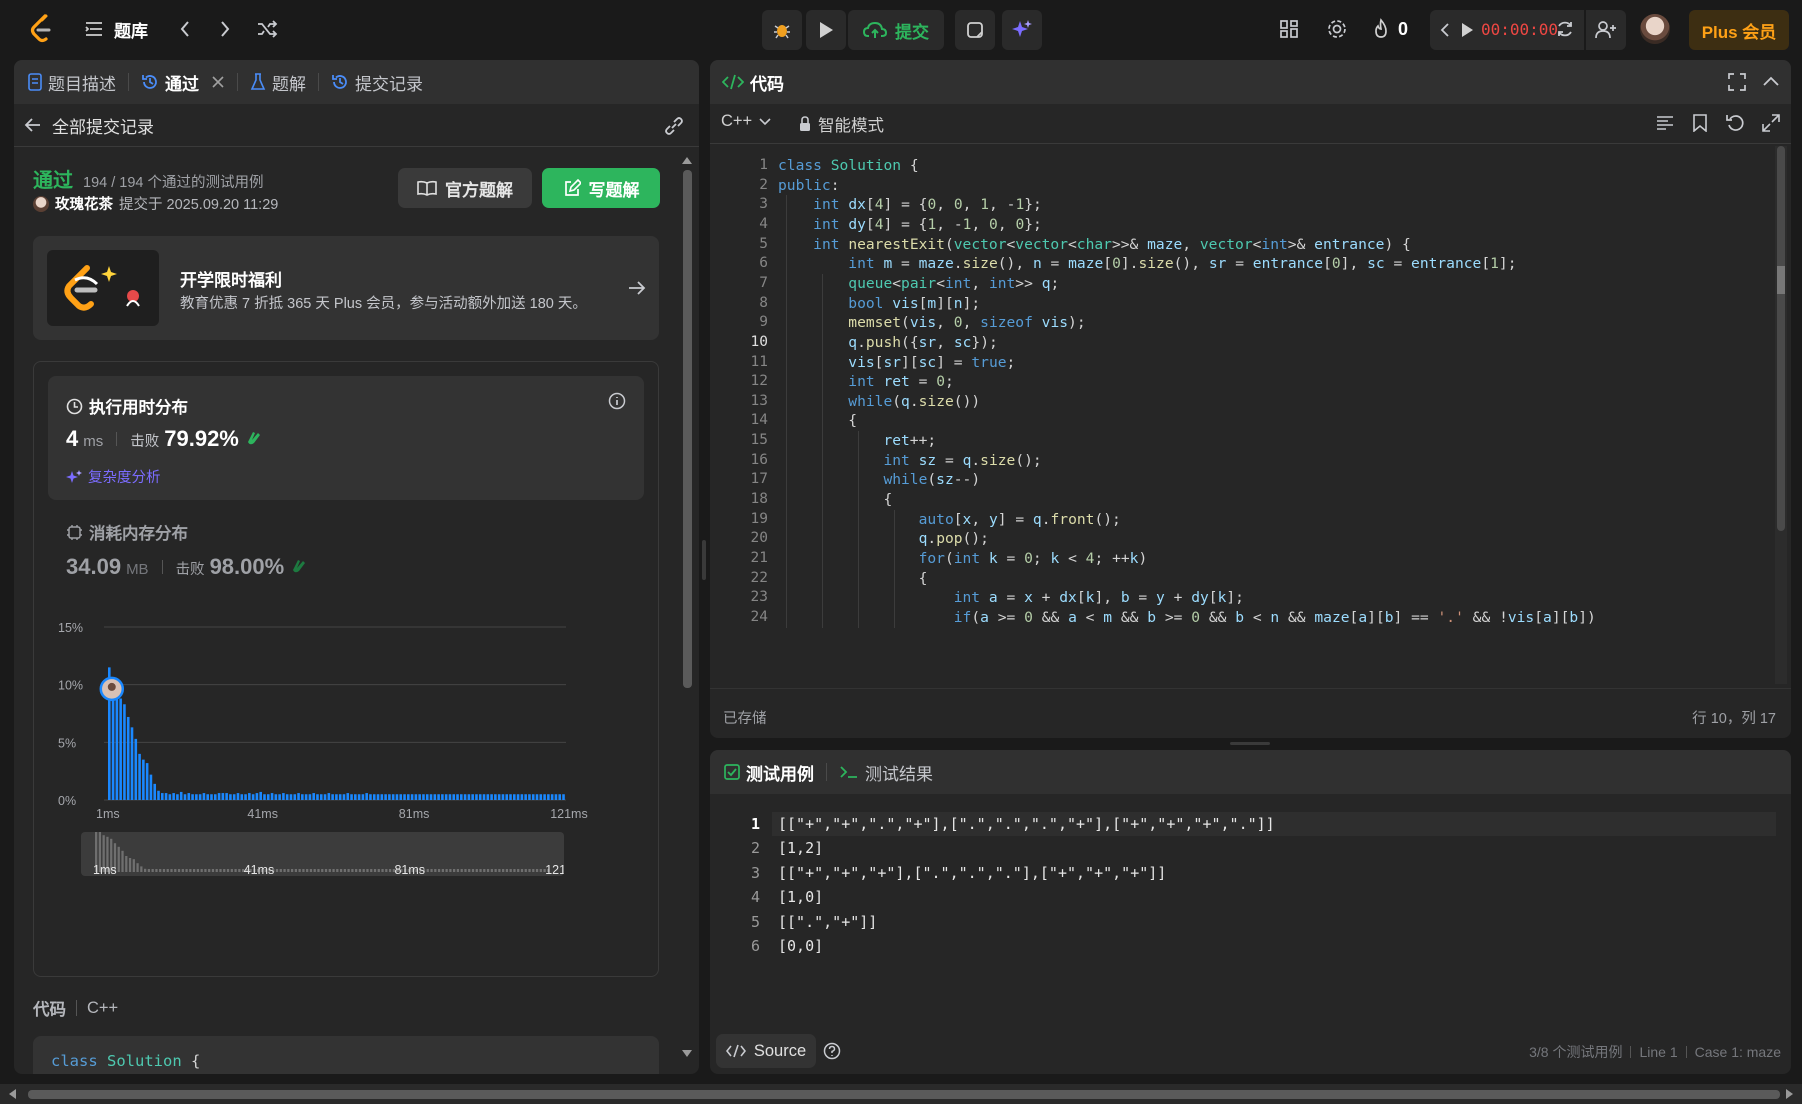 The height and width of the screenshot is (1104, 1802). Describe the element at coordinates (218, 82) in the screenshot. I see `close-icon` at that location.